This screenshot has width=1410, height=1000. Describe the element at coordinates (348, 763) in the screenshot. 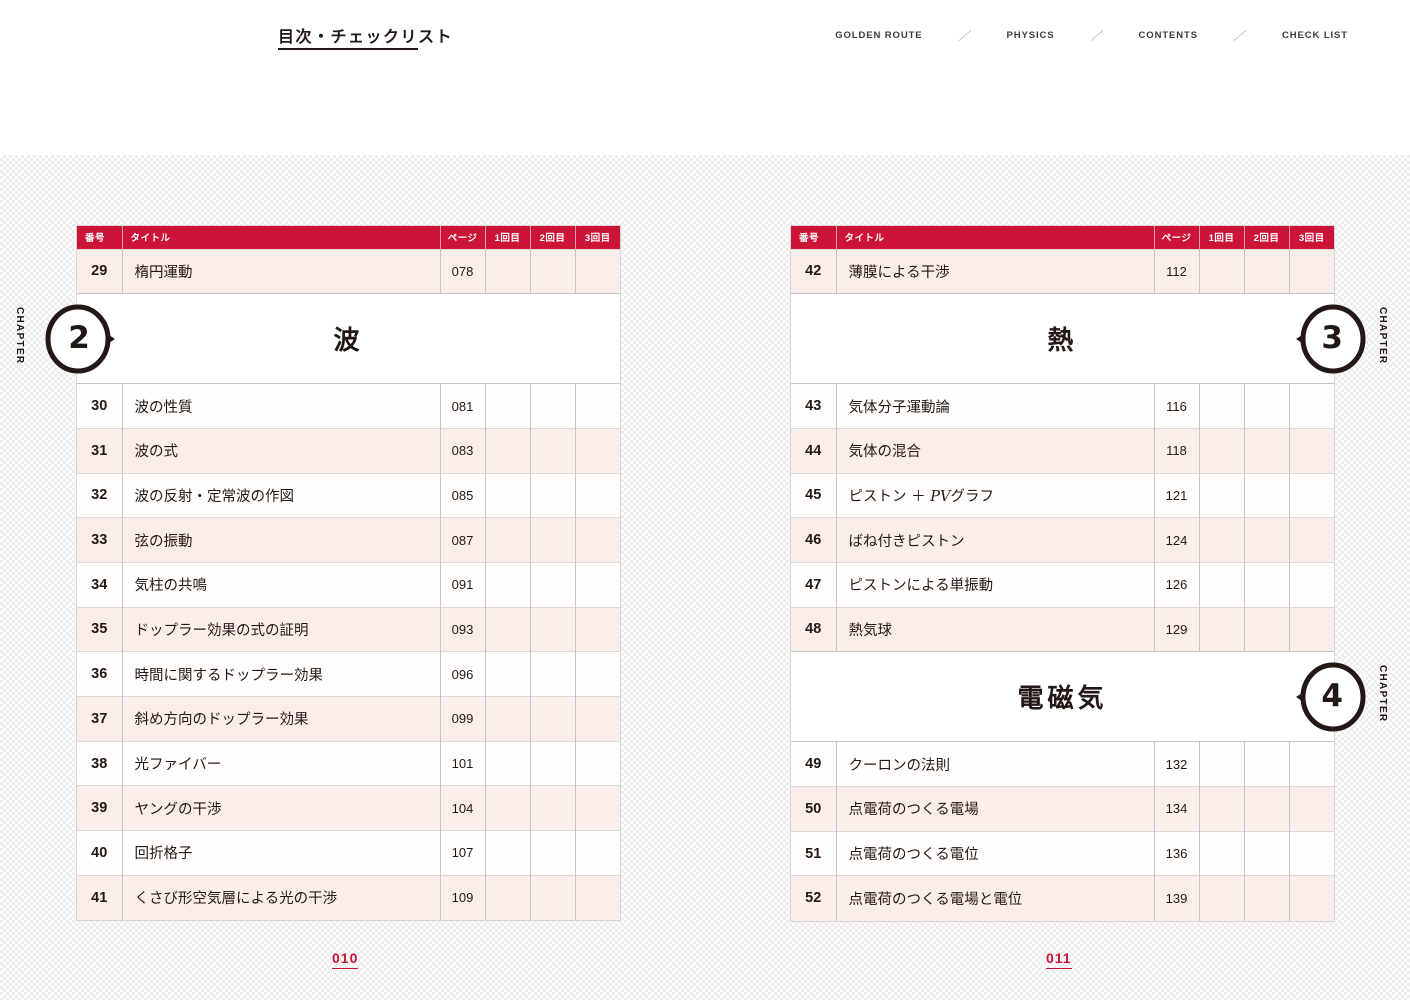

I see `table-row: 38 光ファイバー 101` at that location.